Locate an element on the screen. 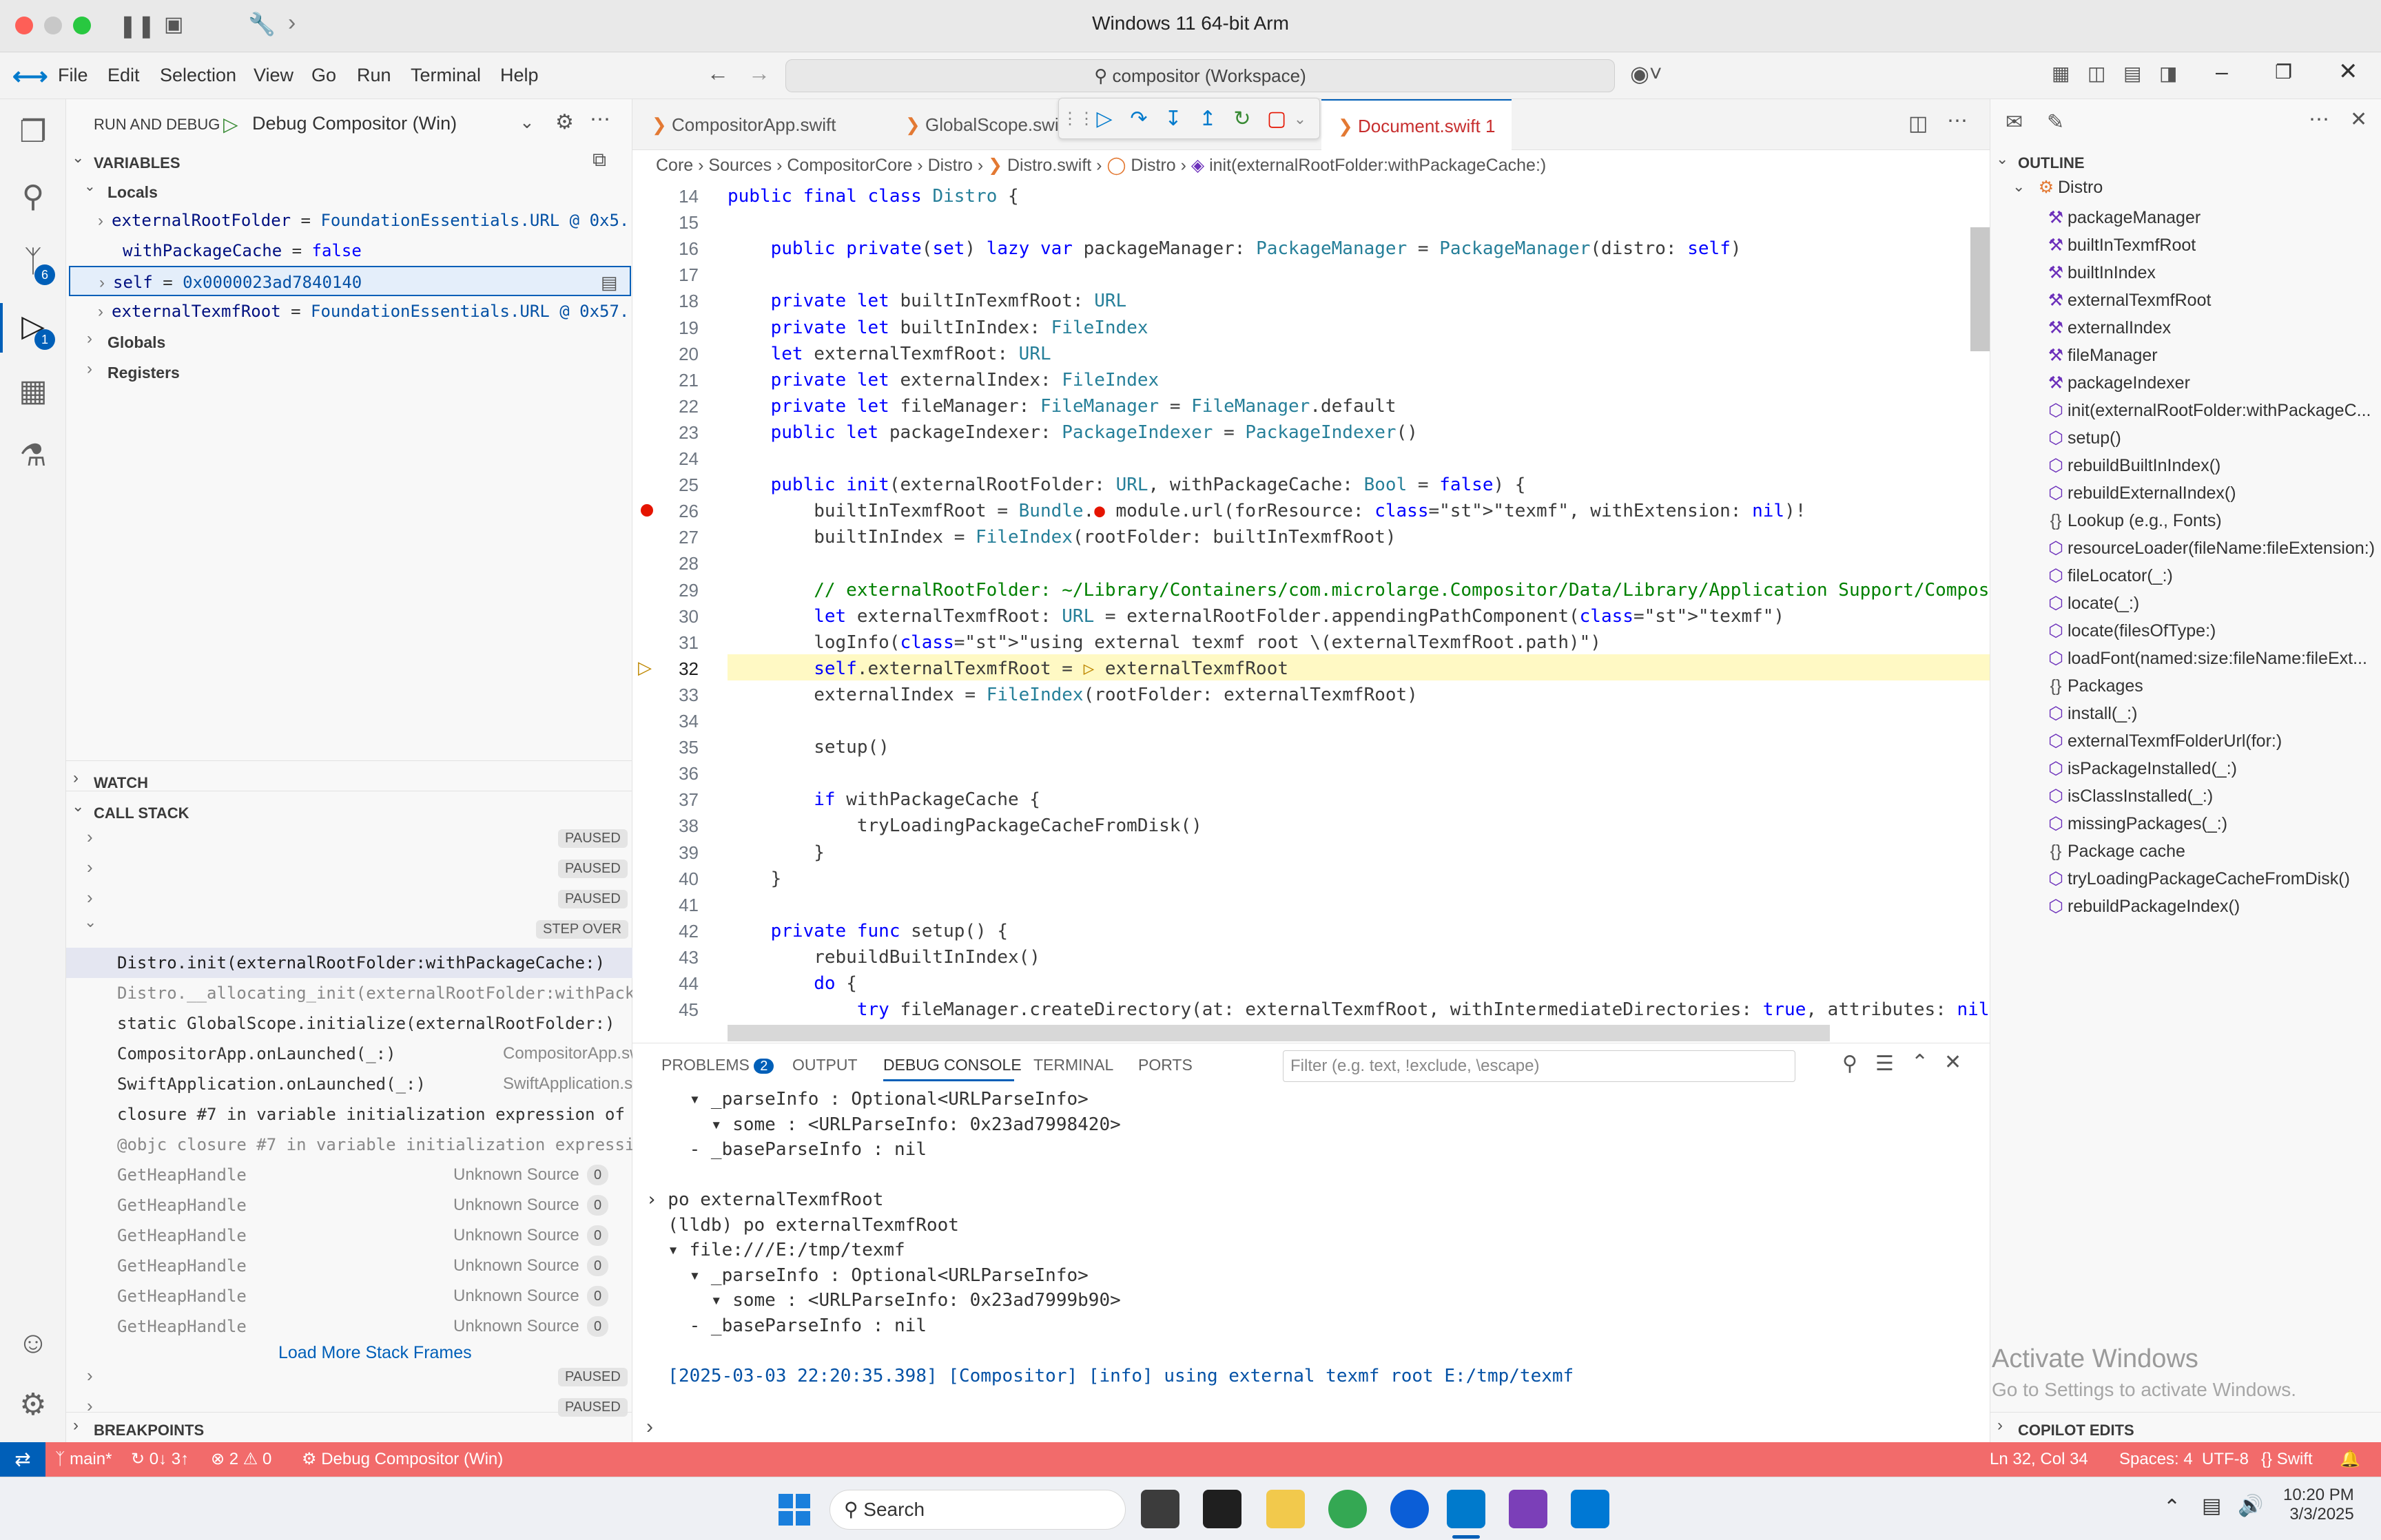 The width and height of the screenshot is (2381, 1540). file-explorer-icon is located at coordinates (1286, 1509).